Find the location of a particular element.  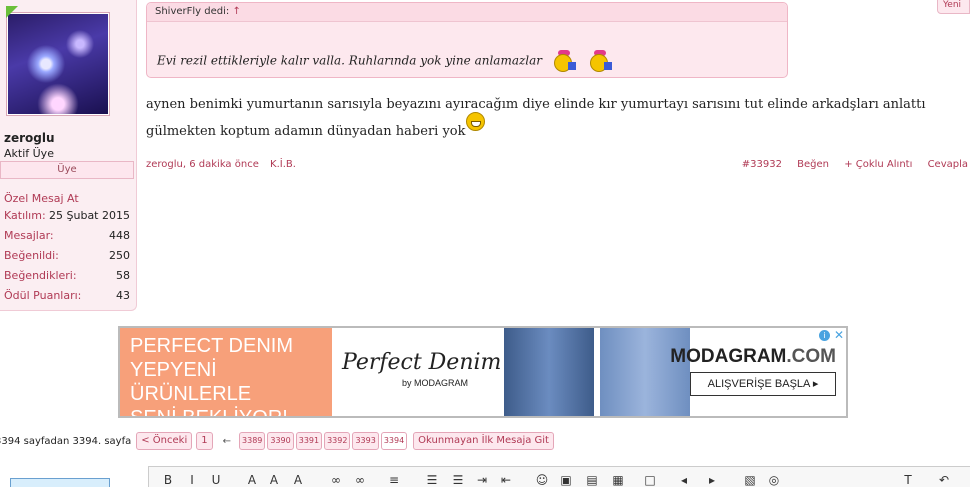

meta-author-link: zeroglu is located at coordinates (164, 164).